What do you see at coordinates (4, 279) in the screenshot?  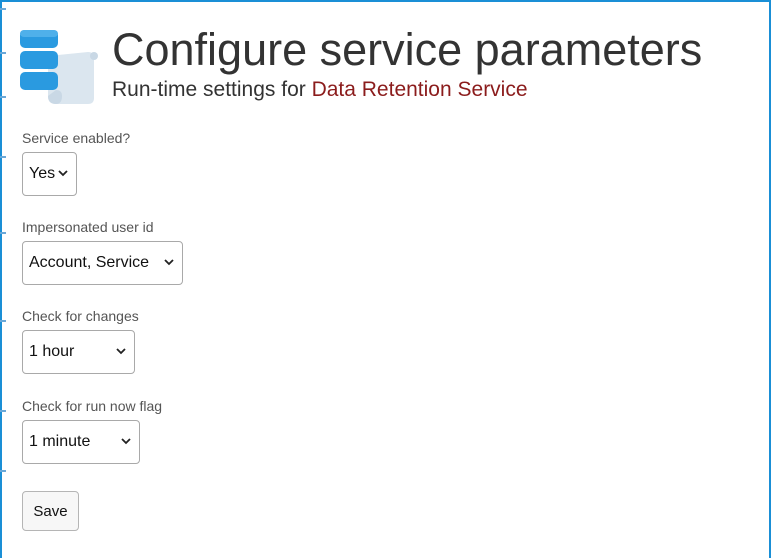 I see `left-edge-markers` at bounding box center [4, 279].